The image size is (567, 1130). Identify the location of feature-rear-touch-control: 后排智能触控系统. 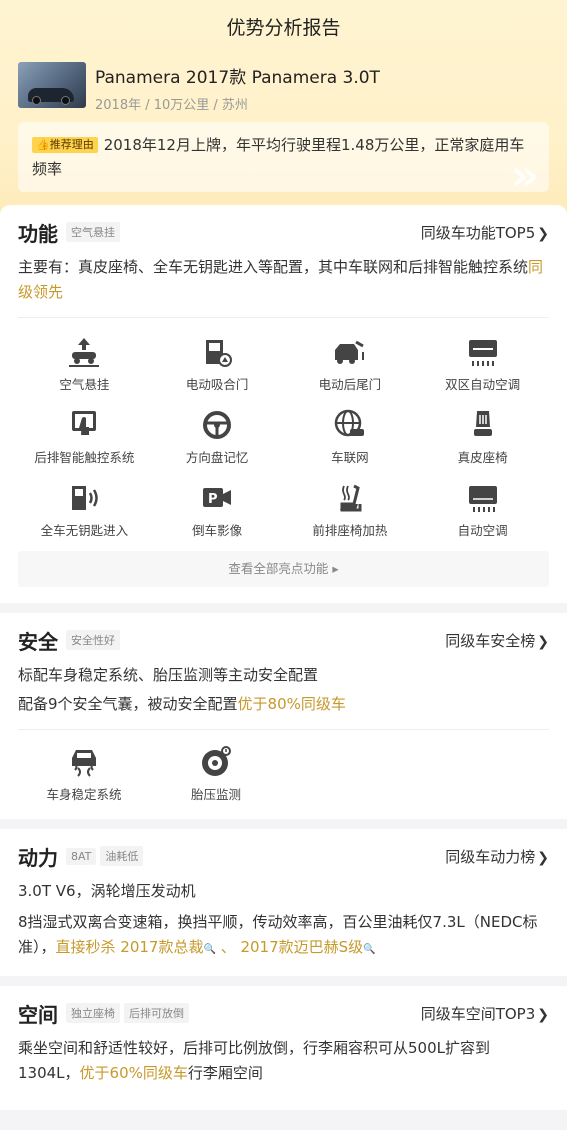
(84, 436).